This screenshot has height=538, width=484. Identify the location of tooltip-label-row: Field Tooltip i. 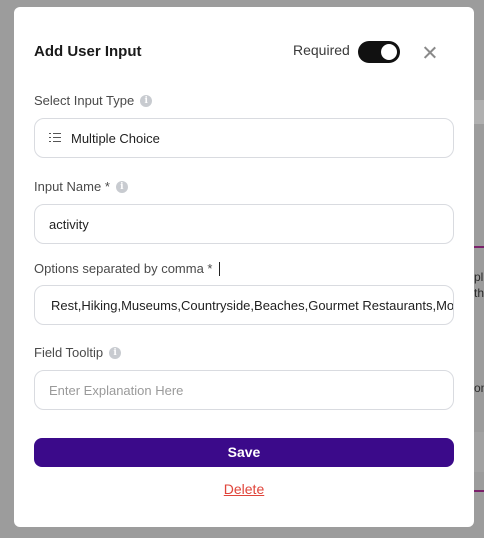
(78, 352).